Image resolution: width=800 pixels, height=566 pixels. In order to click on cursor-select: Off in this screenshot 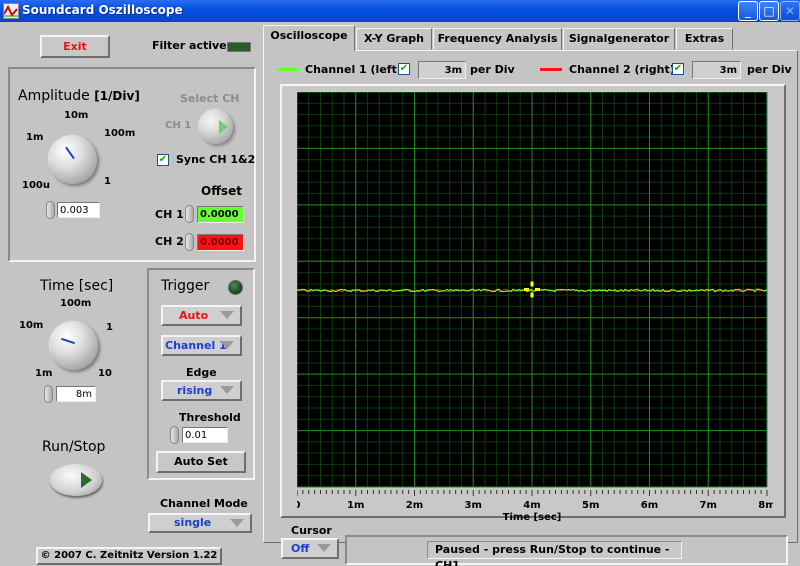, I will do `click(310, 548)`.